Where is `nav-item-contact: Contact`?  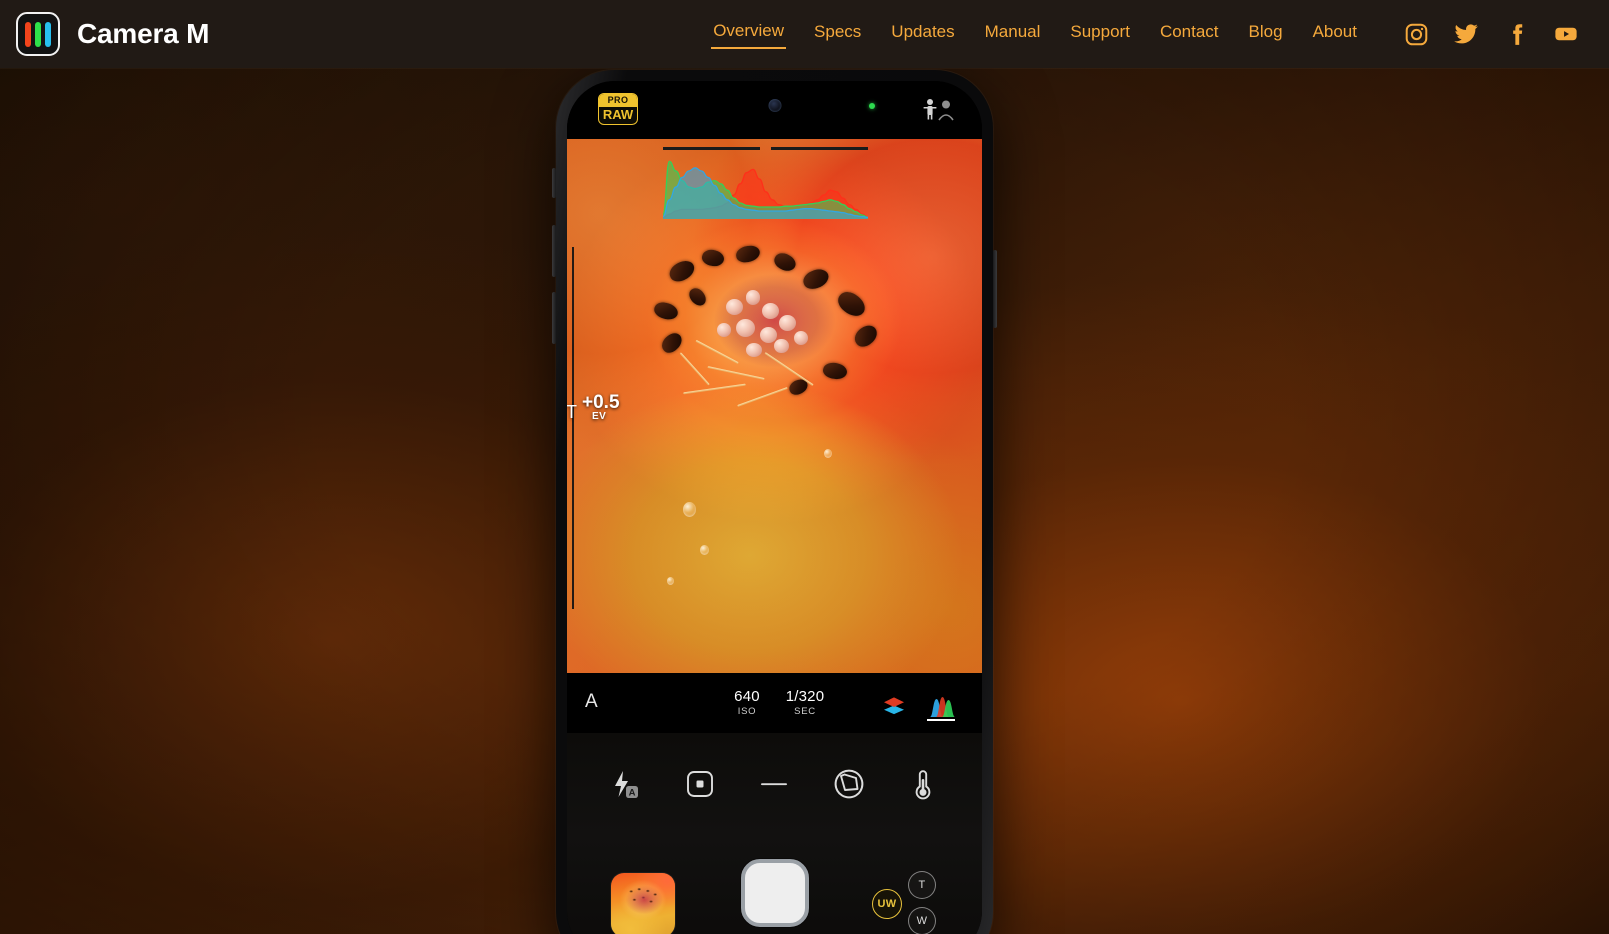 nav-item-contact: Contact is located at coordinates (1189, 34).